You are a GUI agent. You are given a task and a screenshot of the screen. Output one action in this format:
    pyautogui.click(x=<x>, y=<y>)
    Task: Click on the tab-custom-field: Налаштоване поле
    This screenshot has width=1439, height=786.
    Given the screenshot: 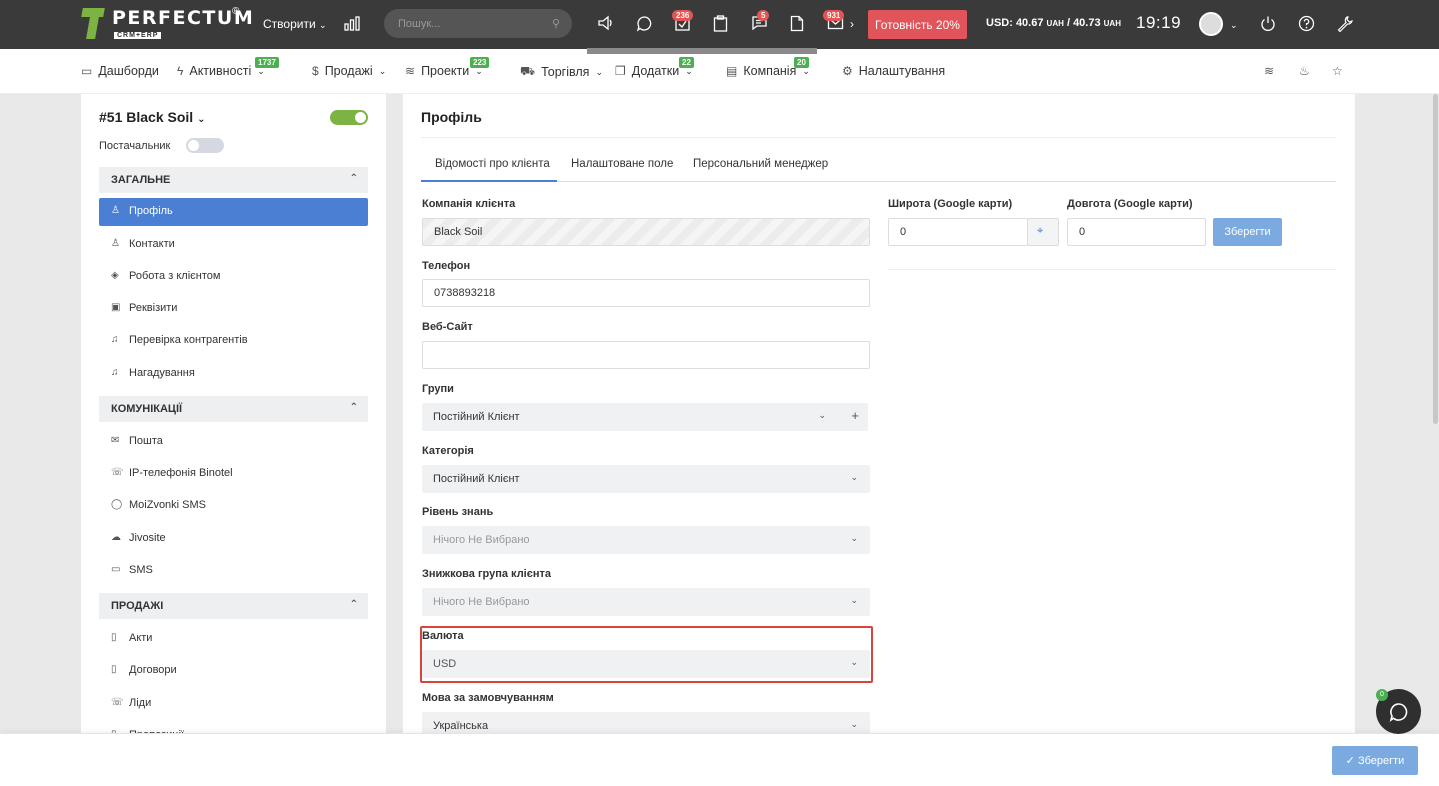 What is the action you would take?
    pyautogui.click(x=622, y=170)
    